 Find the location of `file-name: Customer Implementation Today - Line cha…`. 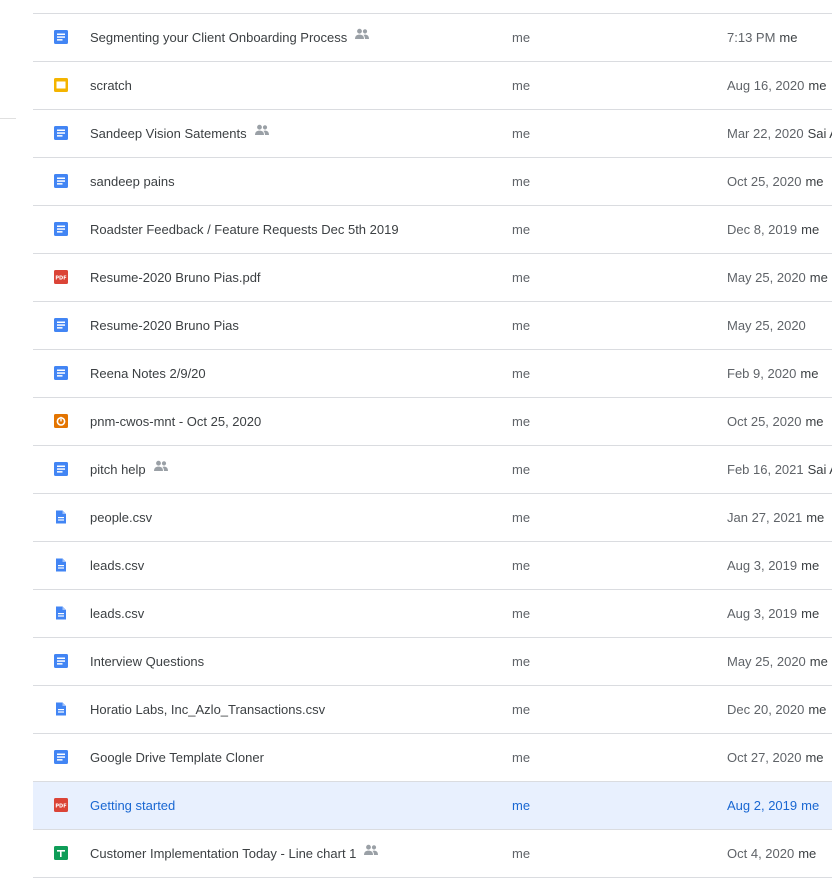

file-name: Customer Implementation Today - Line cha… is located at coordinates (234, 853).